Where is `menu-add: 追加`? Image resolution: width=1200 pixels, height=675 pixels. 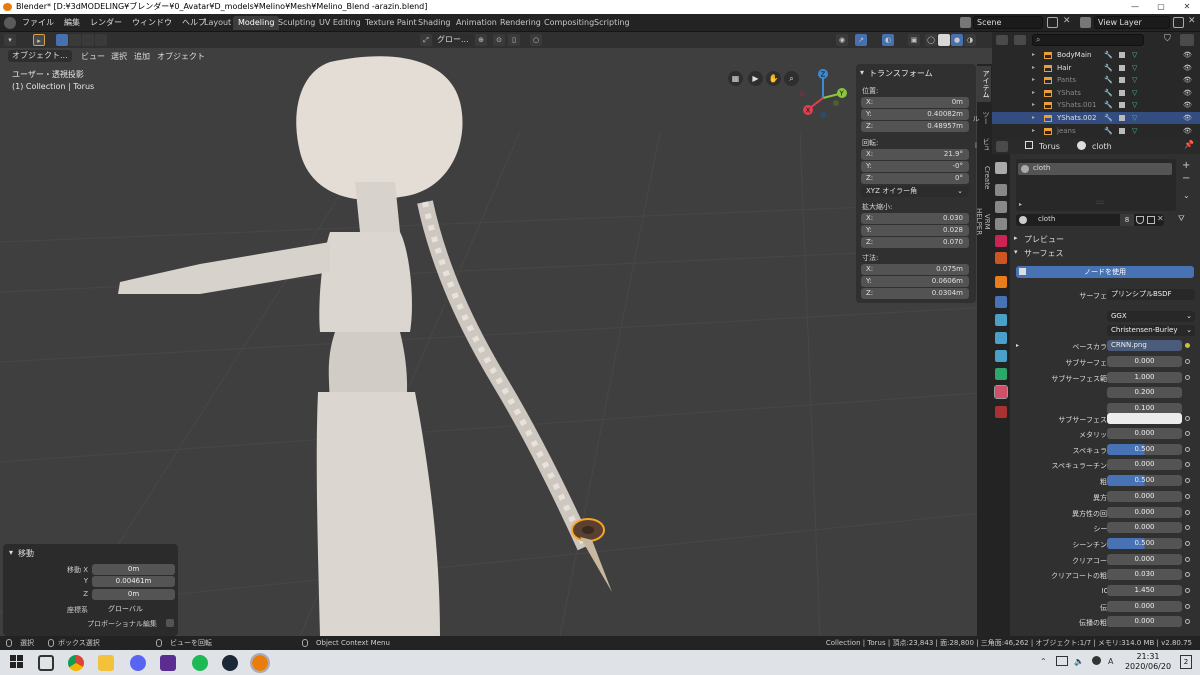
menu-add: 追加 is located at coordinates (142, 56).